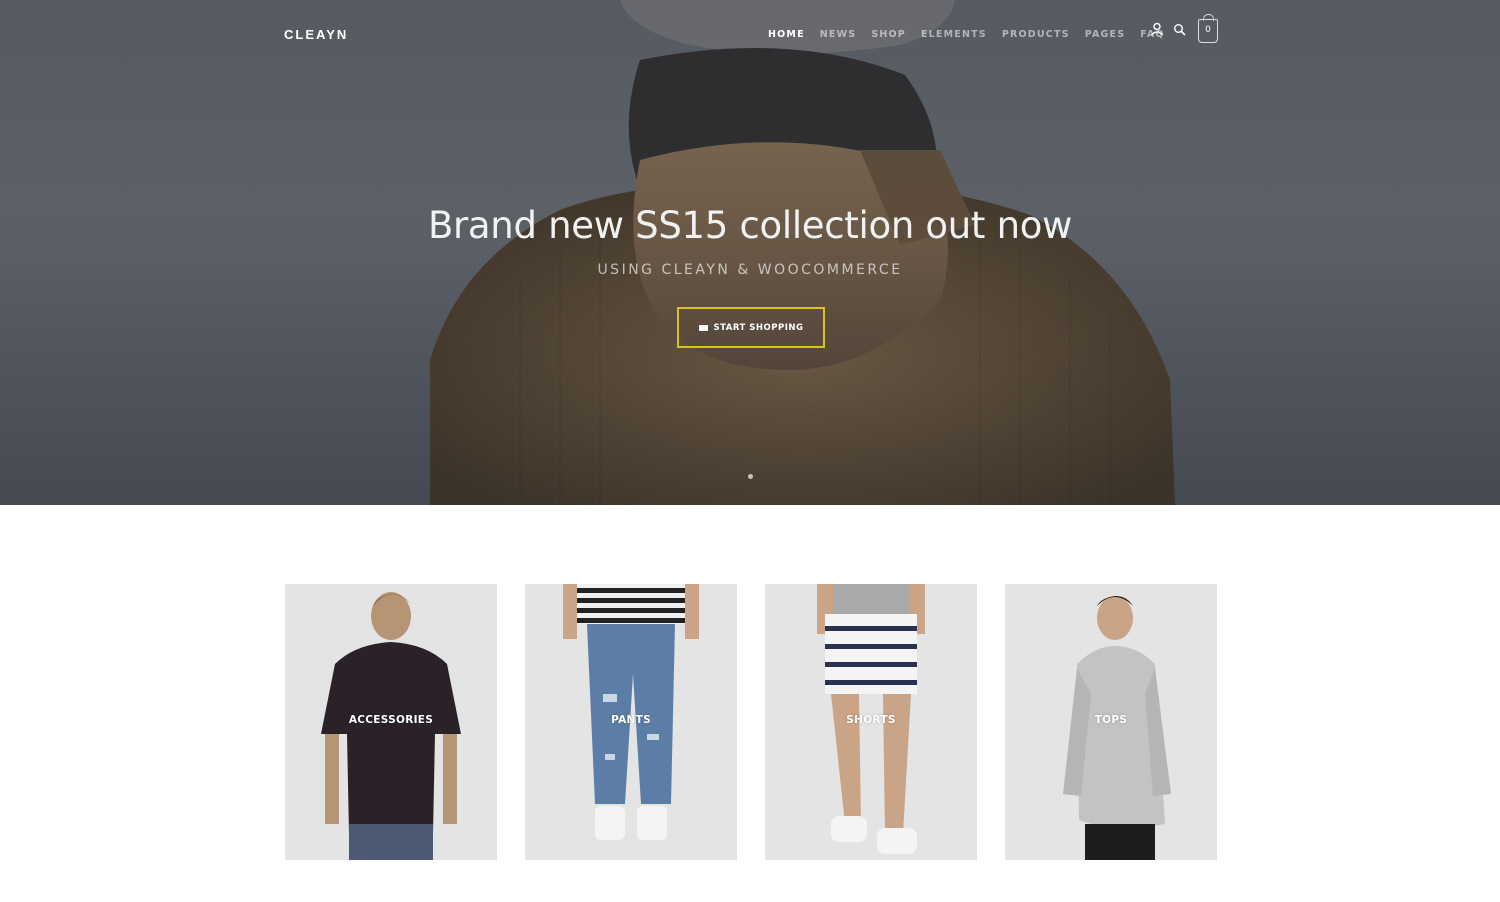 The image size is (1500, 902). I want to click on category-pants: PANTS, so click(631, 722).